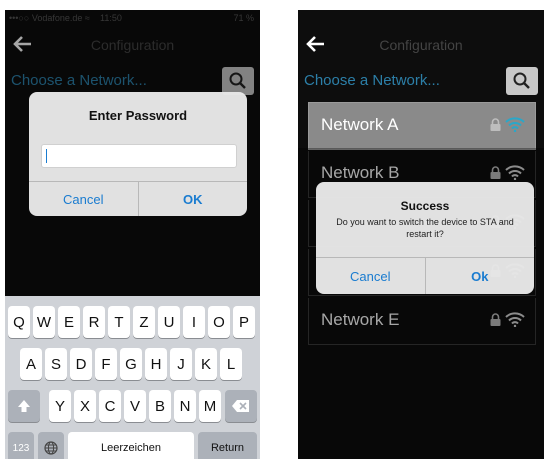  What do you see at coordinates (60, 406) in the screenshot?
I see `key-y: Y` at bounding box center [60, 406].